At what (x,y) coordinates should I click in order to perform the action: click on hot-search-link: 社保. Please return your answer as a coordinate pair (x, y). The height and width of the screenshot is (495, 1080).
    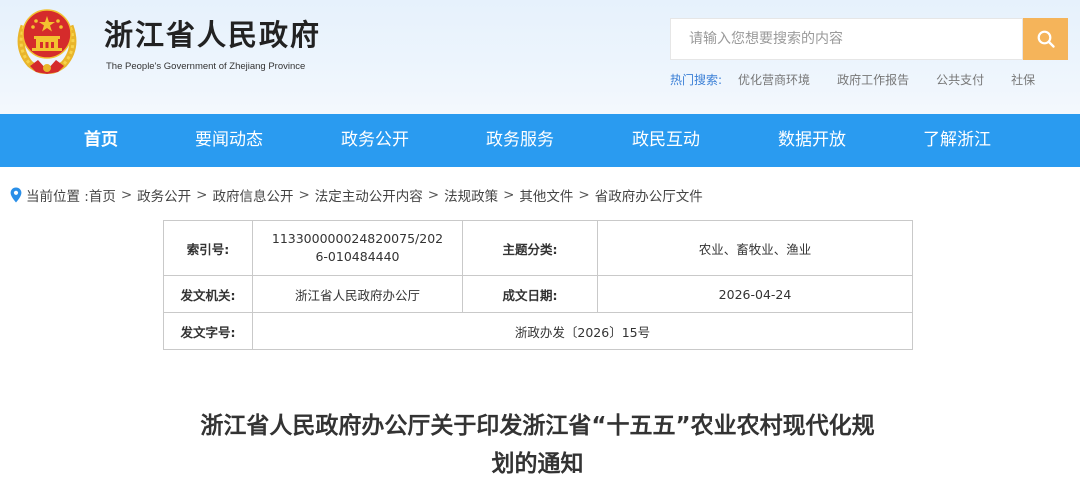
    Looking at the image, I should click on (1023, 79).